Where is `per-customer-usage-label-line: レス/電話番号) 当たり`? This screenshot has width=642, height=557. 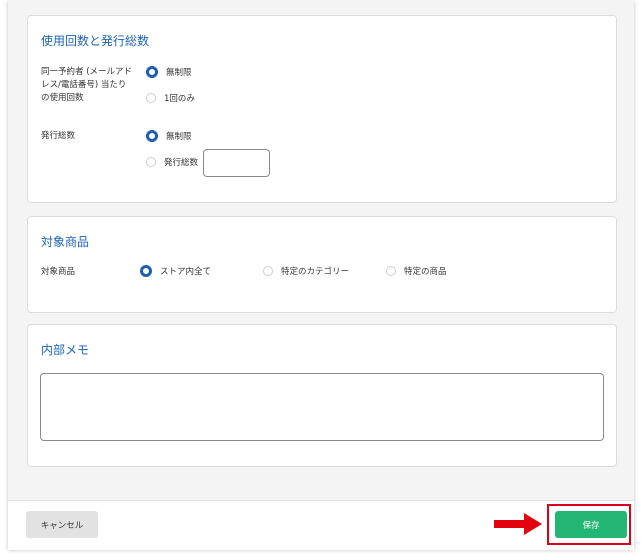 per-customer-usage-label-line: レス/電話番号) 当たり is located at coordinates (84, 85).